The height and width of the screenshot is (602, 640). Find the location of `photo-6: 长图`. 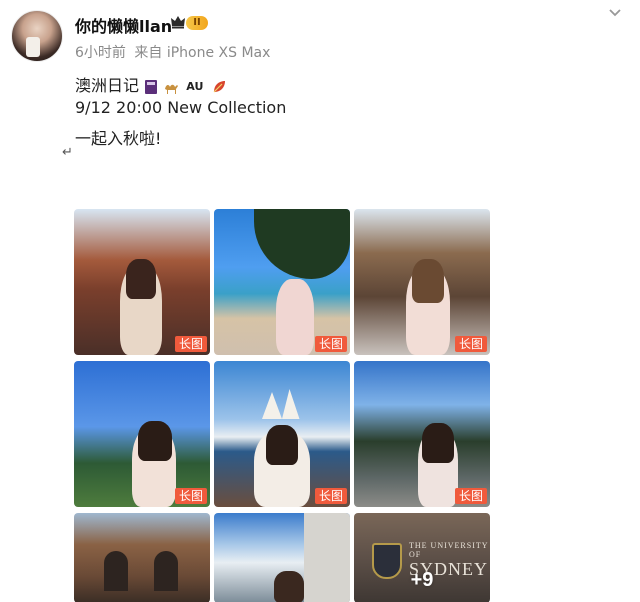

photo-6: 长图 is located at coordinates (422, 434).